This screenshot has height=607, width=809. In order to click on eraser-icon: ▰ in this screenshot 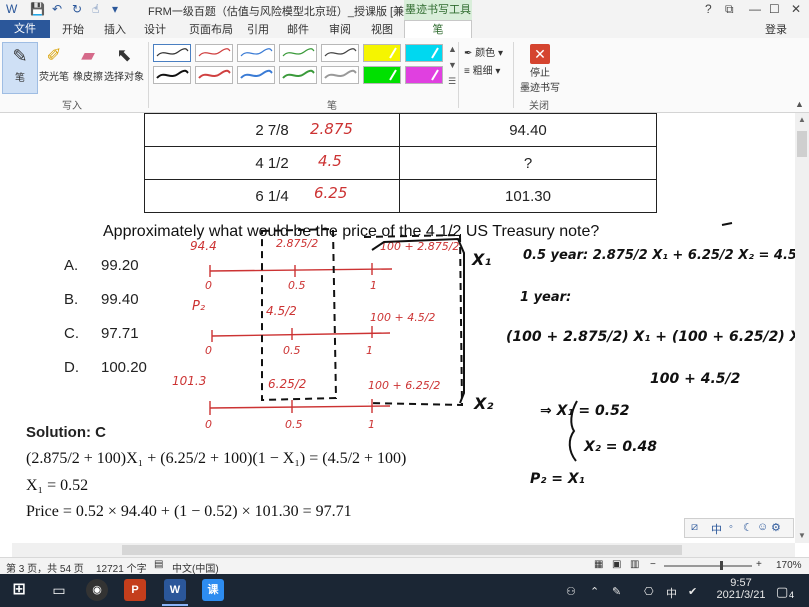, I will do `click(88, 55)`.